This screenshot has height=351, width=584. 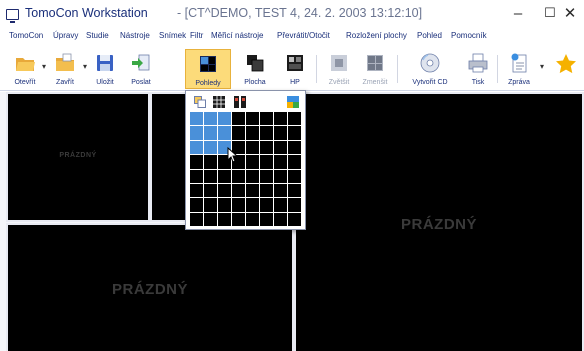 What do you see at coordinates (429, 35) in the screenshot?
I see `menu-pohled: Pohled` at bounding box center [429, 35].